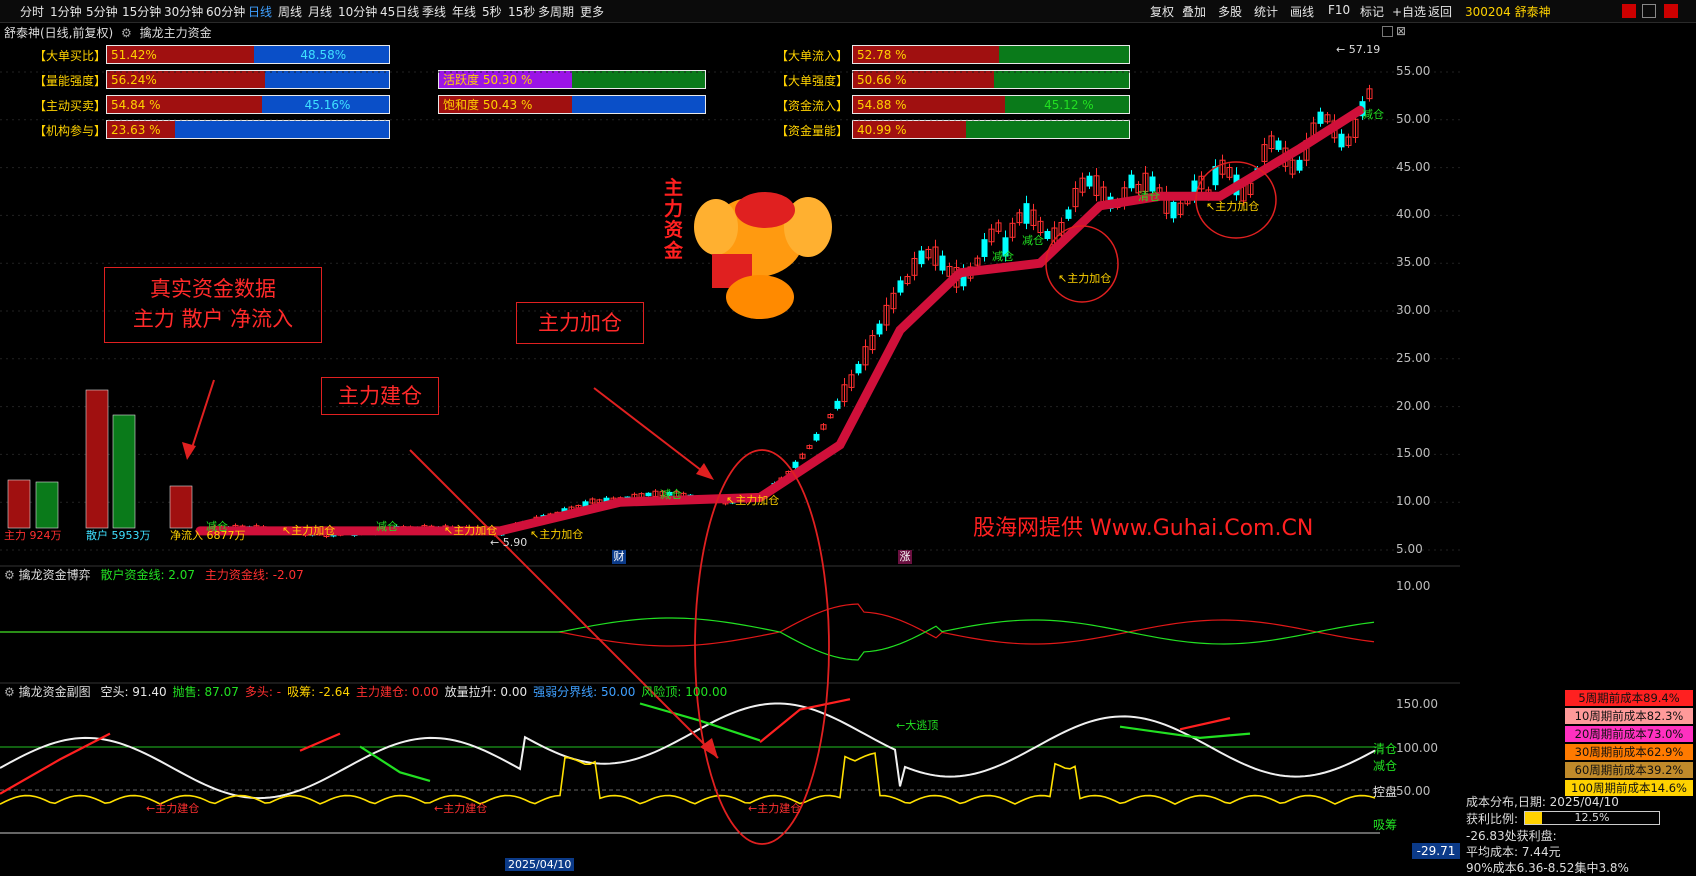  I want to click on toolbar-button: 复权, so click(1162, 11).